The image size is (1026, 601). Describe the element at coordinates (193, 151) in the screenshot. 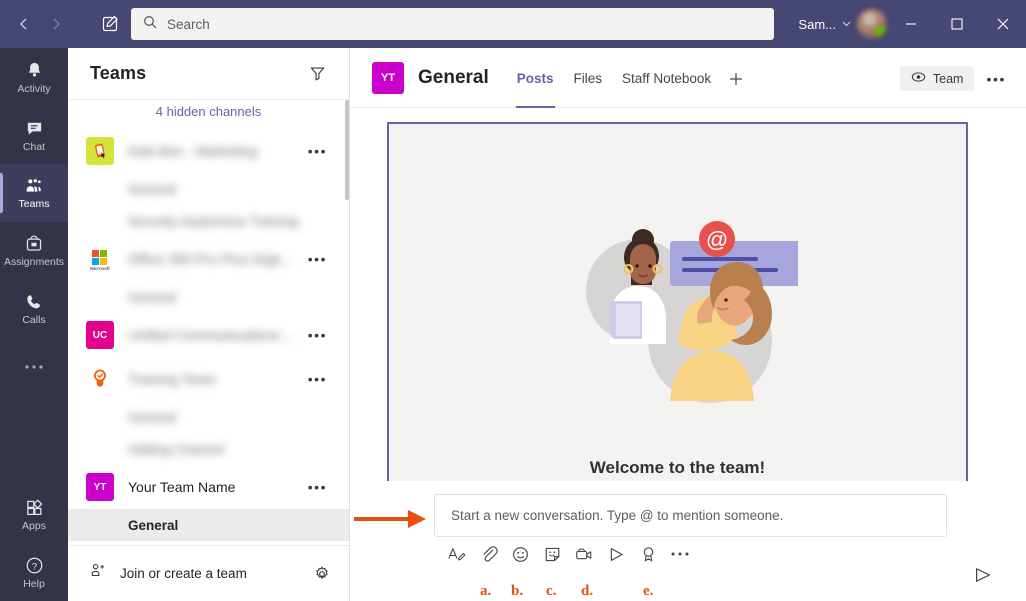

I see `team-name: Kids Box - Marketing` at that location.